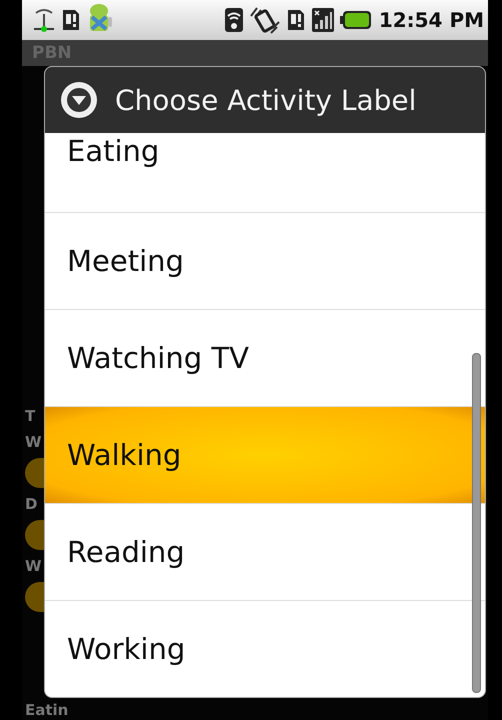 The image size is (502, 720). What do you see at coordinates (265, 100) in the screenshot?
I see `dialog-title: Choose Activity Label` at bounding box center [265, 100].